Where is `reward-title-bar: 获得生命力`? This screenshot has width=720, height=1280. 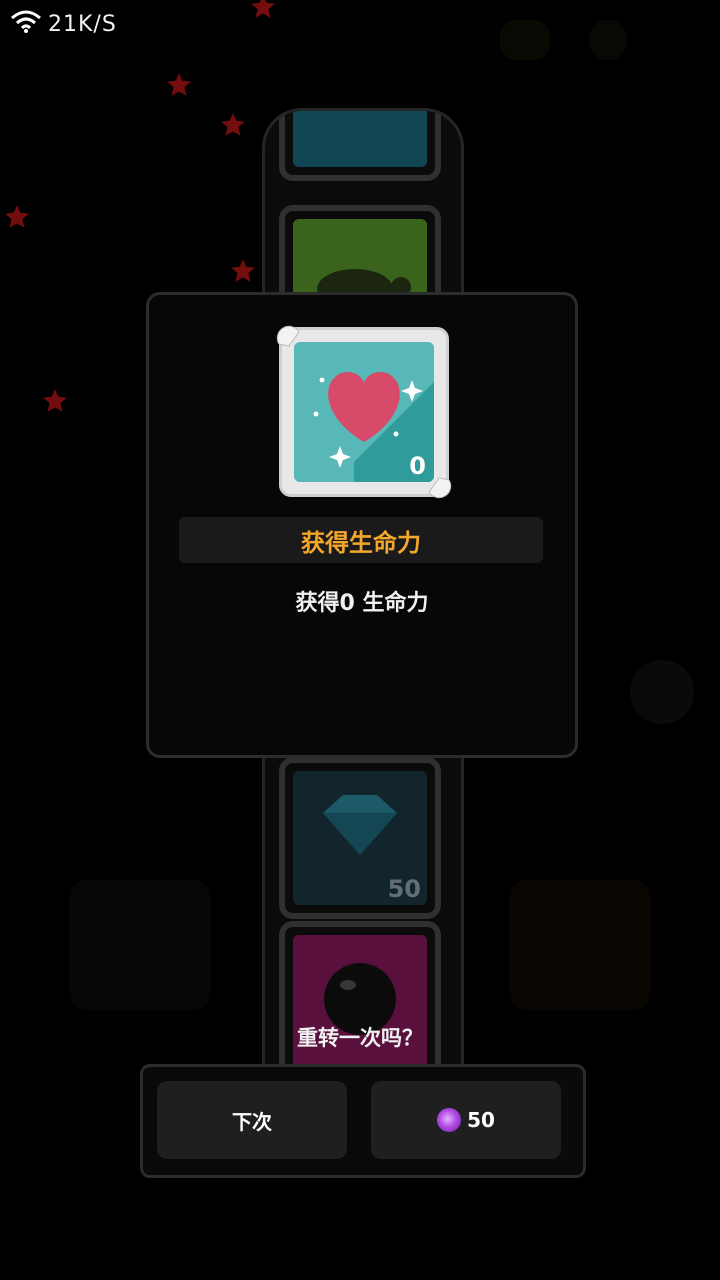 reward-title-bar: 获得生命力 is located at coordinates (361, 540).